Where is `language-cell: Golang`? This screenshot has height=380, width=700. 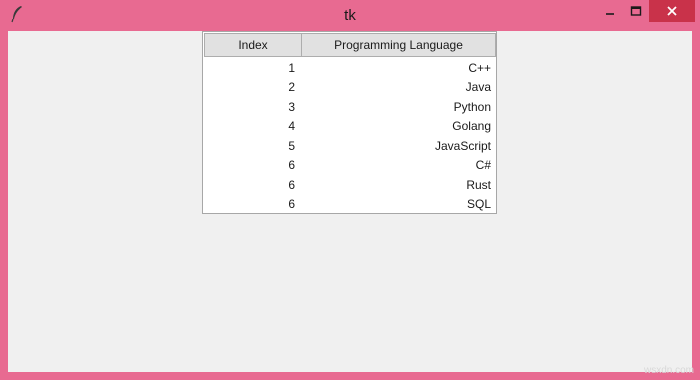 language-cell: Golang is located at coordinates (471, 126).